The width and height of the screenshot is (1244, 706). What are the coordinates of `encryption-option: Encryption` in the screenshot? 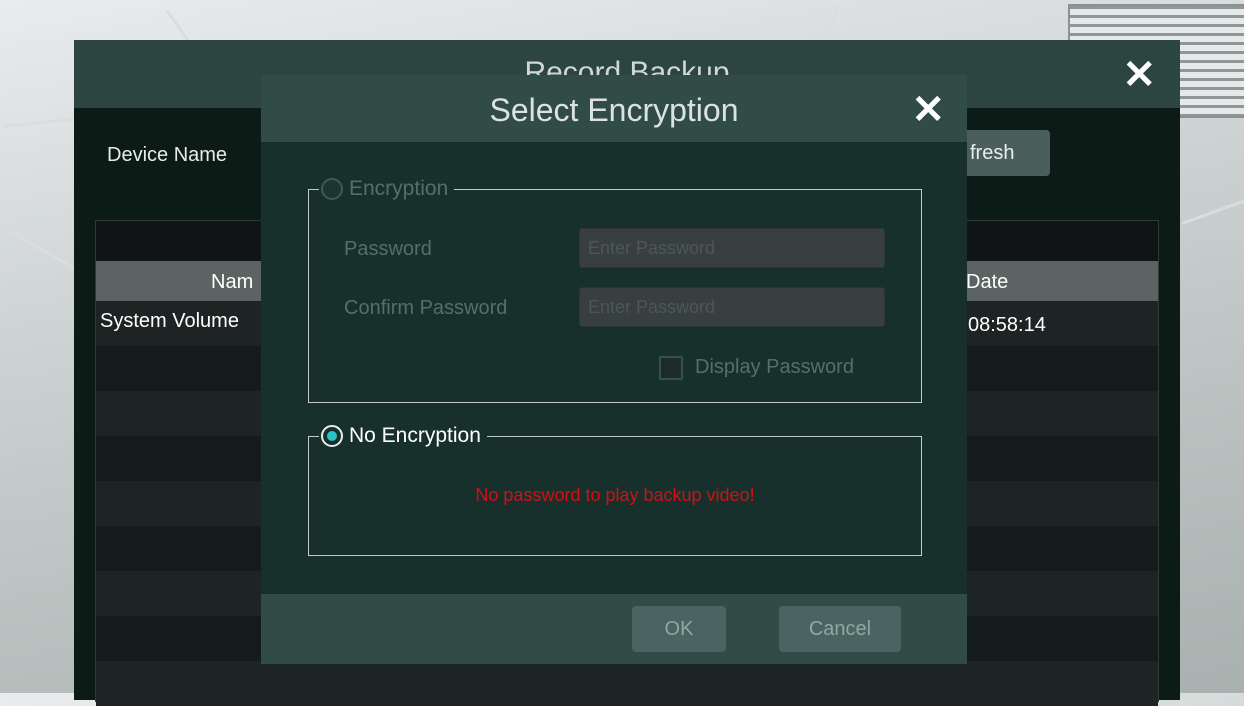 It's located at (387, 189).